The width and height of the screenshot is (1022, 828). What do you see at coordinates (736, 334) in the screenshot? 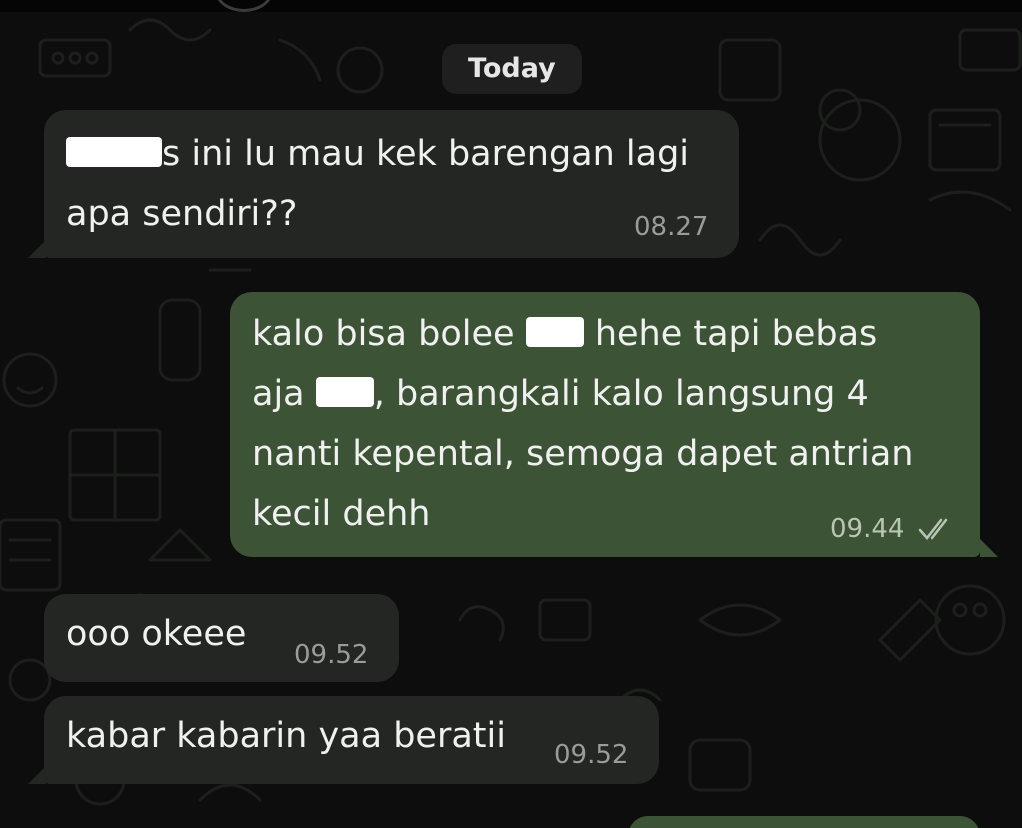
I see `message-text: hehe tapi bebas` at bounding box center [736, 334].